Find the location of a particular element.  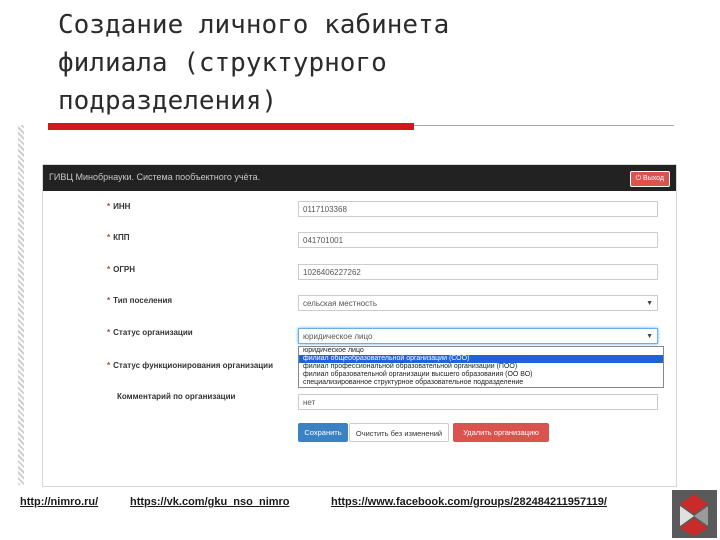

functioning-status-label: * Статус функционирования организации is located at coordinates (190, 365).